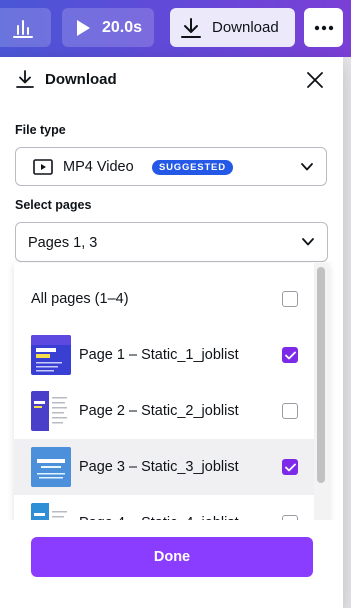 The height and width of the screenshot is (608, 351). What do you see at coordinates (171, 80) in the screenshot?
I see `panel-header: Download` at bounding box center [171, 80].